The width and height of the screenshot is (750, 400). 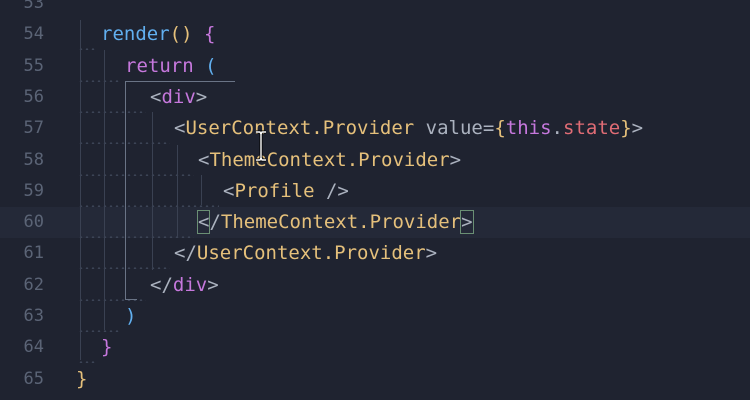 I want to click on line-number: 58, so click(x=33, y=159).